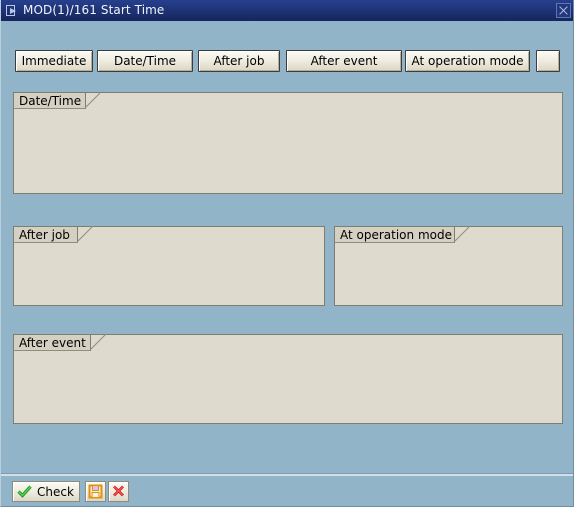 The height and width of the screenshot is (507, 574). I want to click on save-floppy-icon, so click(95, 491).